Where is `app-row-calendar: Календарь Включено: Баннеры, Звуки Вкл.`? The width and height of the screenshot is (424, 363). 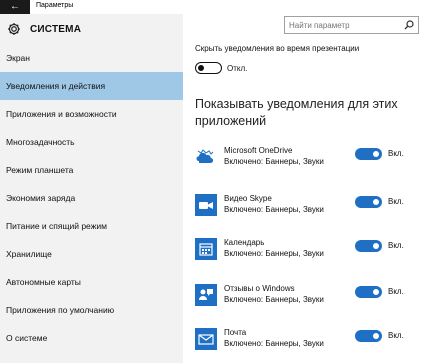 app-row-calendar: Календарь Включено: Баннеры, Звуки Вкл. is located at coordinates (309, 253).